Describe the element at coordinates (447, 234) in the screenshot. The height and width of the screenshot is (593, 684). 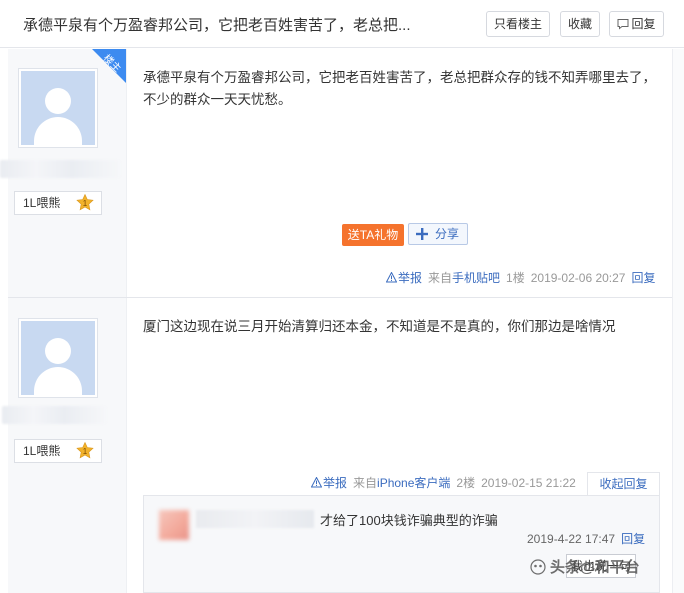
I see `share-label: 分享` at that location.